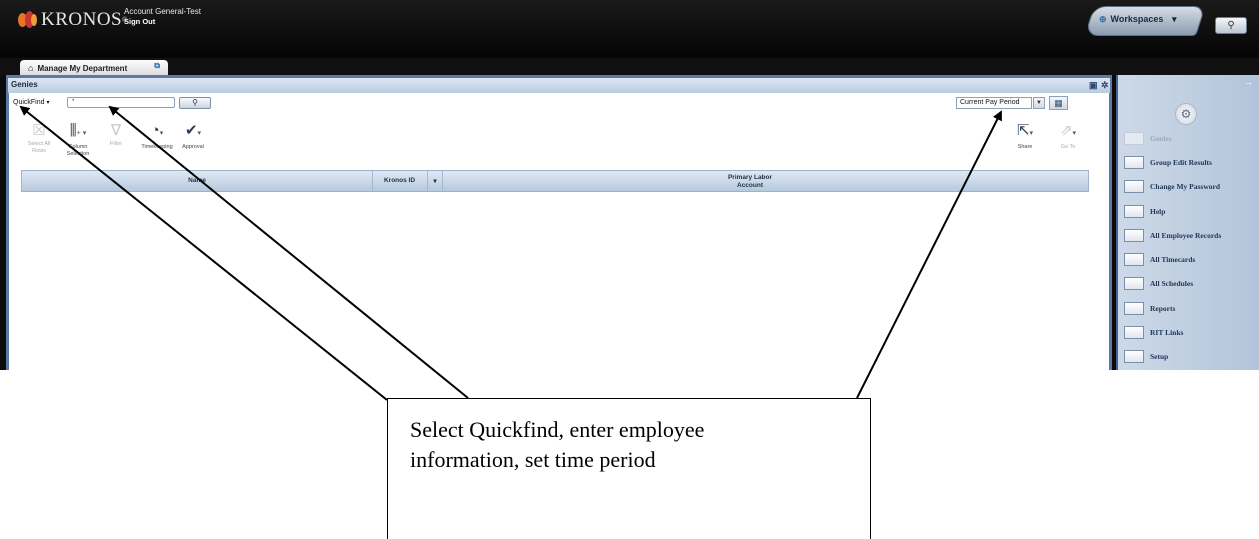 The height and width of the screenshot is (539, 1259). What do you see at coordinates (533, 459) in the screenshot?
I see `callout-line-2: information, set time period` at bounding box center [533, 459].